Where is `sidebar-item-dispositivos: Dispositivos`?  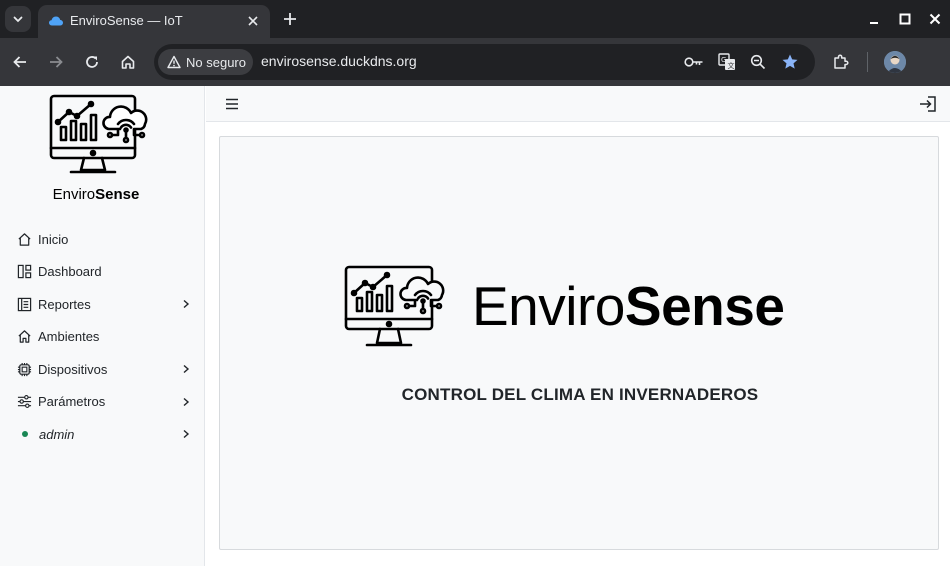
sidebar-item-dispositivos: Dispositivos is located at coordinates (102, 369).